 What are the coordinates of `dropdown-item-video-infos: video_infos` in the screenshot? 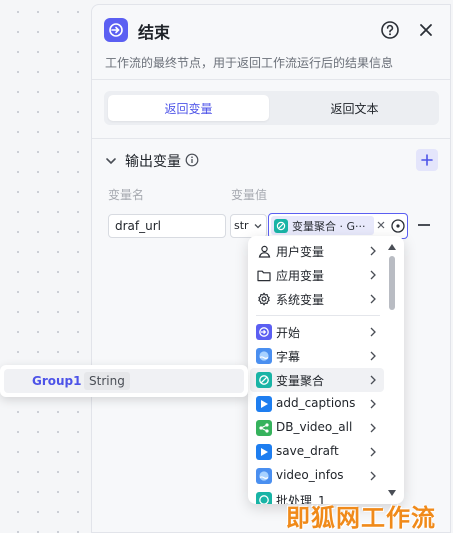 It's located at (316, 476).